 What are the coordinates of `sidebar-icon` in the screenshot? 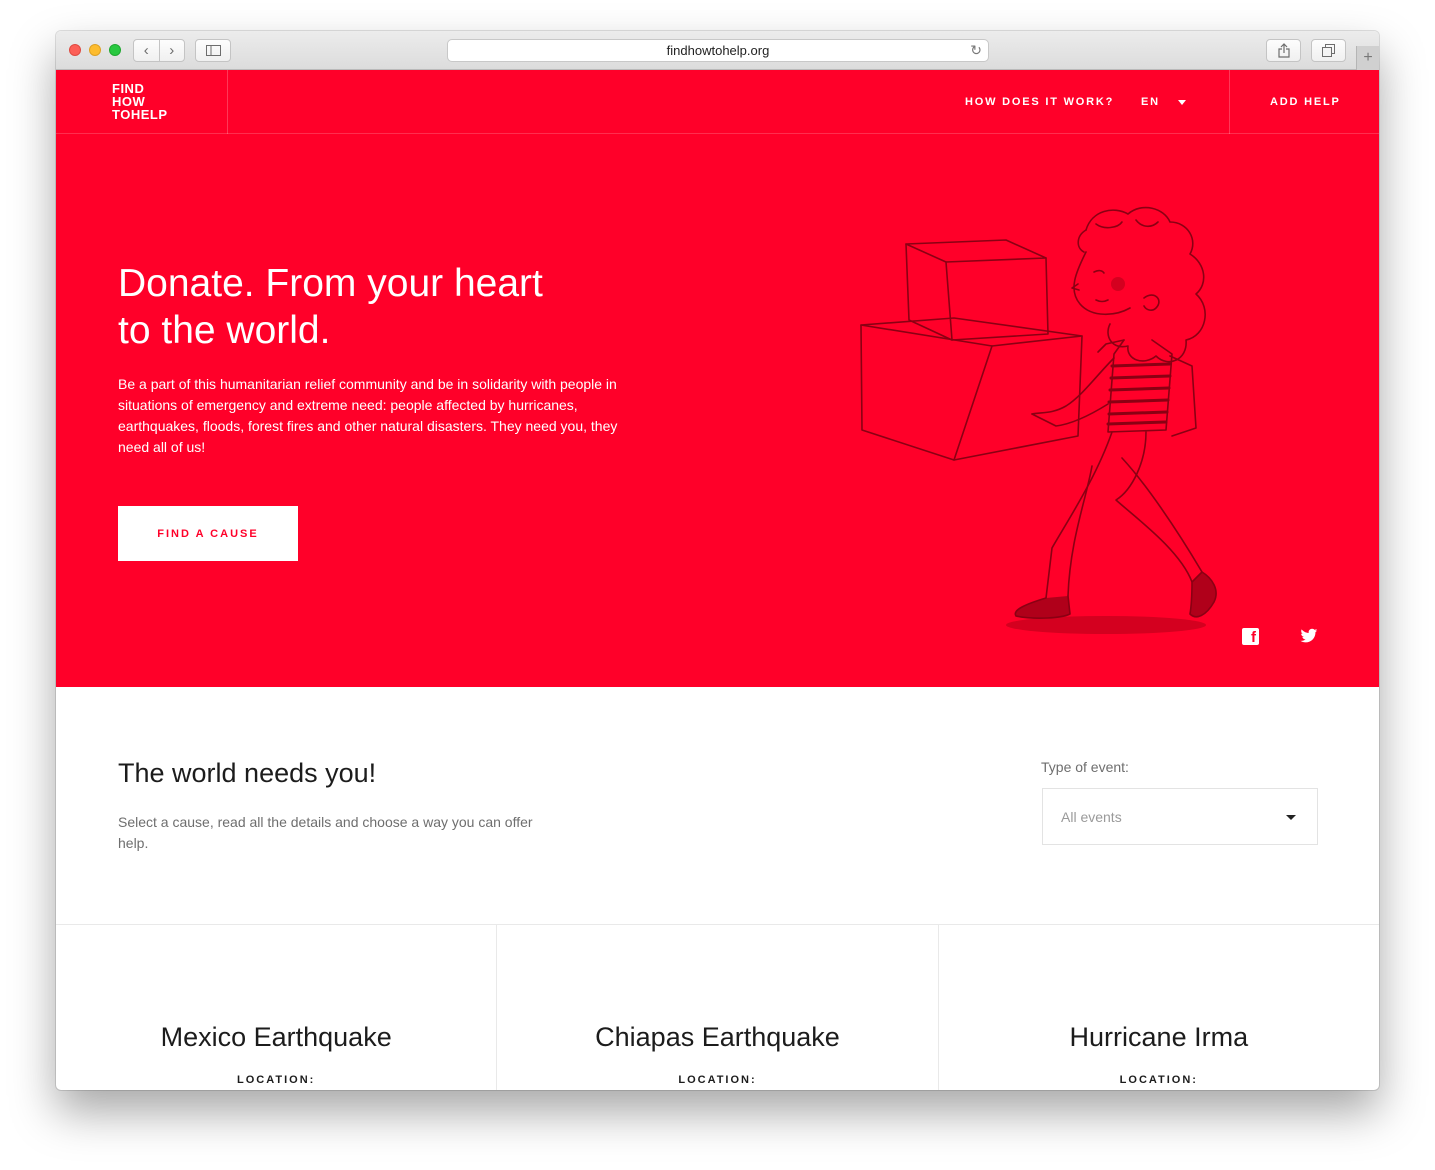 It's located at (213, 50).